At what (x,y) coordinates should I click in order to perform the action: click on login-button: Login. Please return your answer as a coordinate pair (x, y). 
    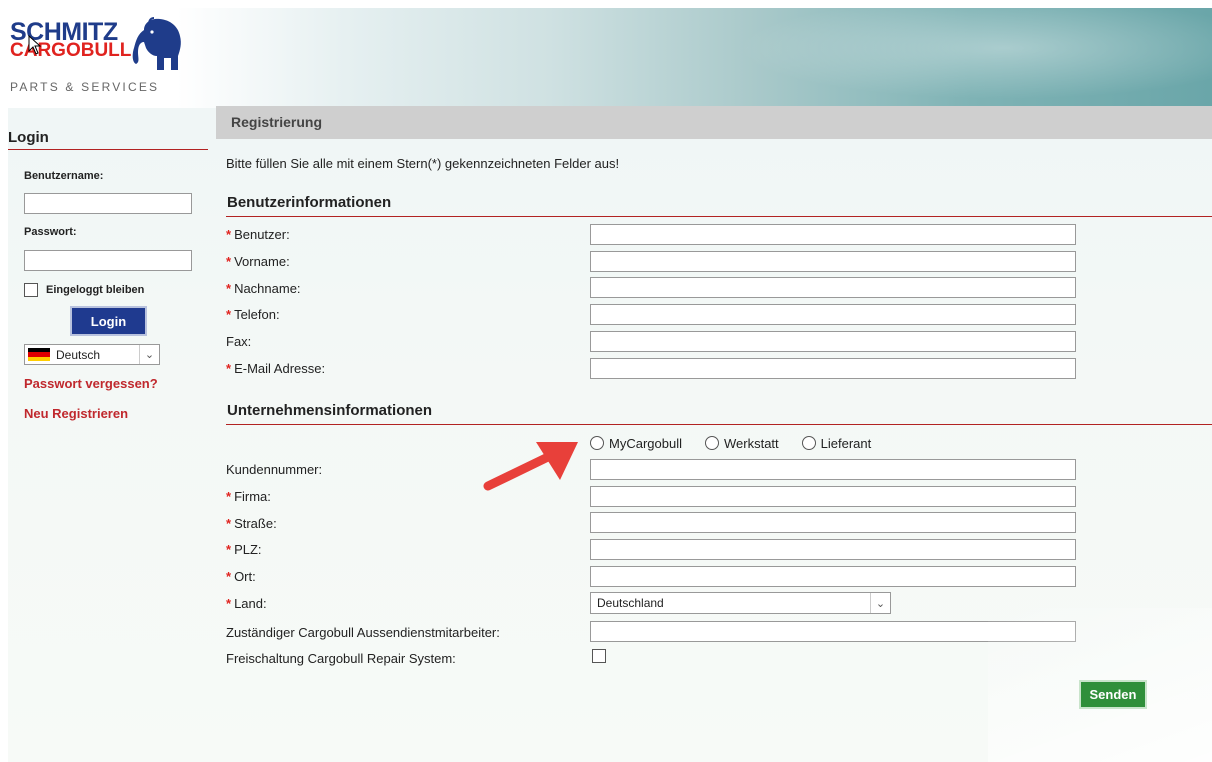
    Looking at the image, I should click on (108, 321).